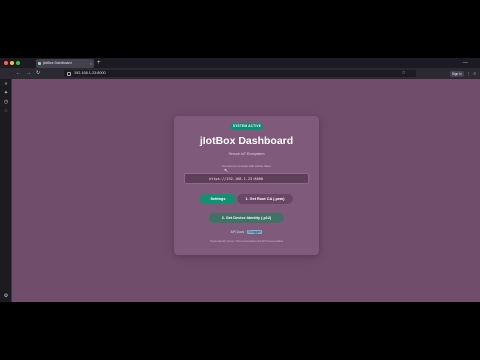 Image resolution: width=480 pixels, height=360 pixels. I want to click on bookmark-star-icon: ☆, so click(404, 73).